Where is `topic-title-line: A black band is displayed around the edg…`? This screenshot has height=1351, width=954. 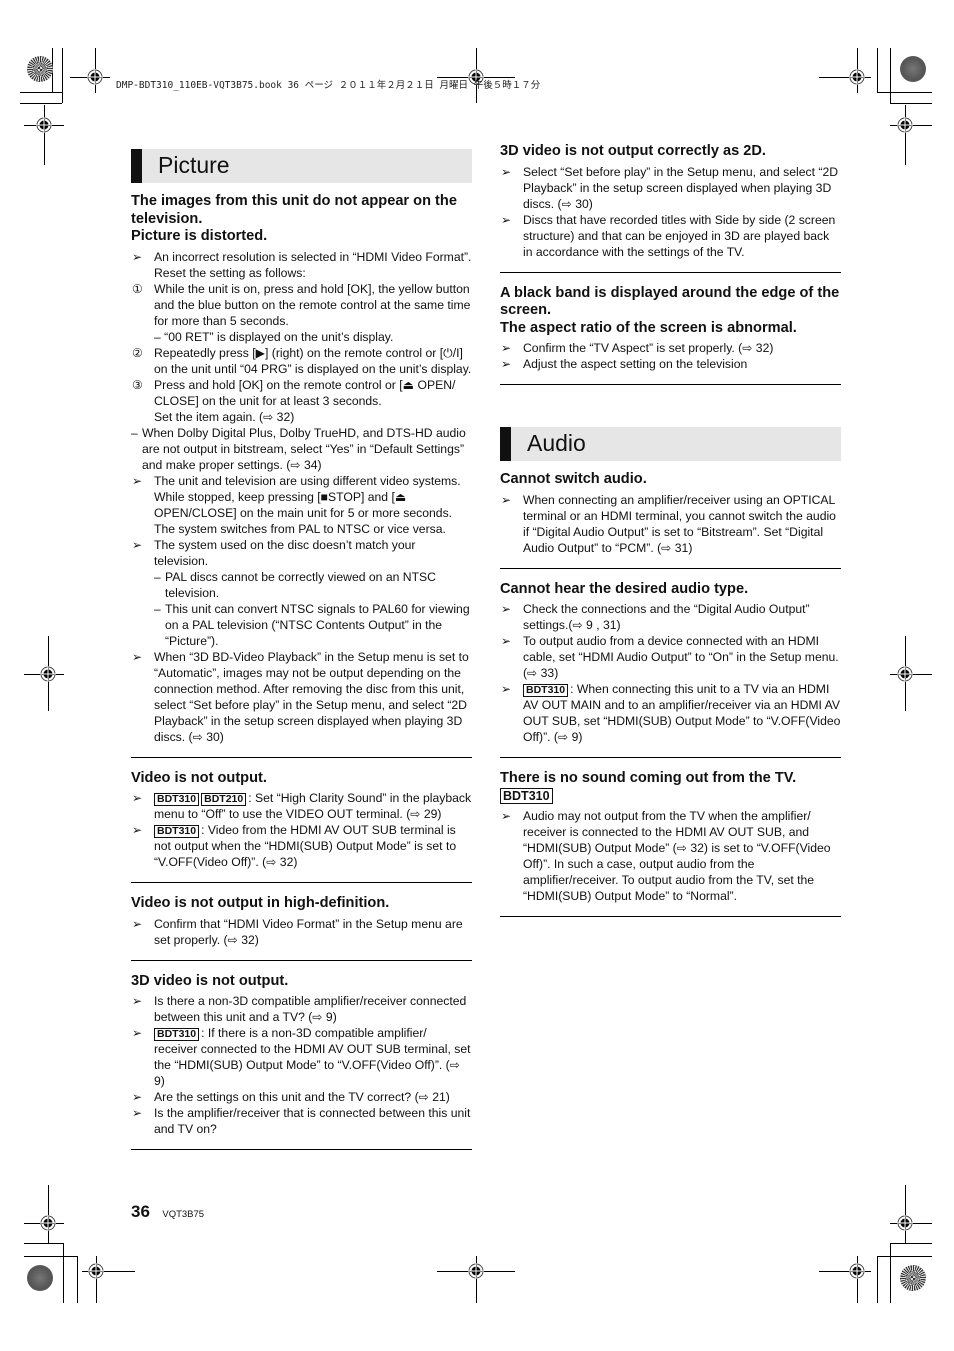
topic-title-line: A black band is displayed around the edg… is located at coordinates (670, 301).